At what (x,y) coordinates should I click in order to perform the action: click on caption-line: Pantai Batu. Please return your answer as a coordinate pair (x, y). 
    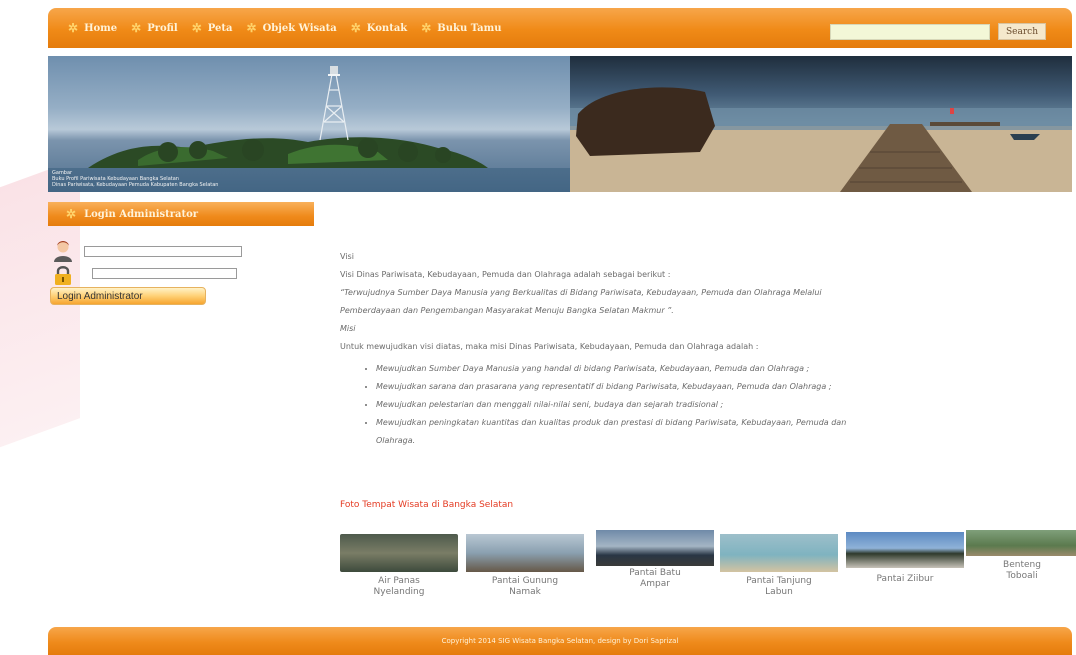
    Looking at the image, I should click on (655, 573).